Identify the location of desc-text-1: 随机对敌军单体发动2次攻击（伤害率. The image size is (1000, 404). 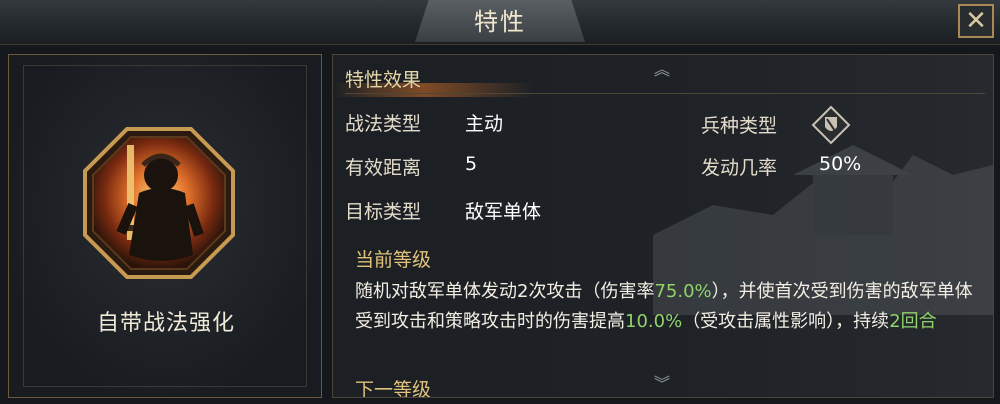
(505, 291).